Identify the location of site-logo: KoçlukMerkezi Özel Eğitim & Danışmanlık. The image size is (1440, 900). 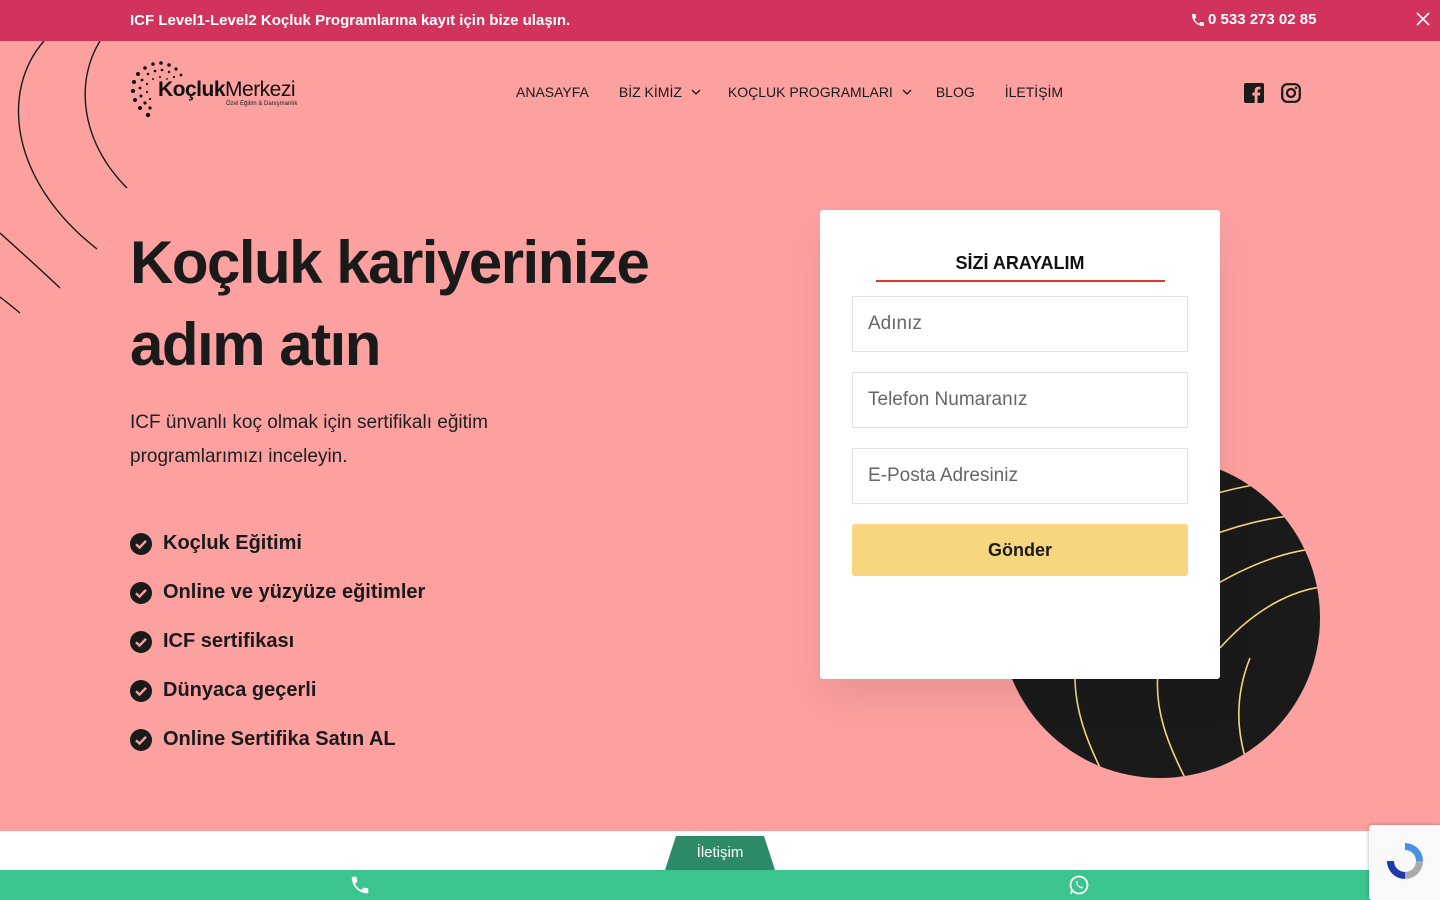
(215, 90).